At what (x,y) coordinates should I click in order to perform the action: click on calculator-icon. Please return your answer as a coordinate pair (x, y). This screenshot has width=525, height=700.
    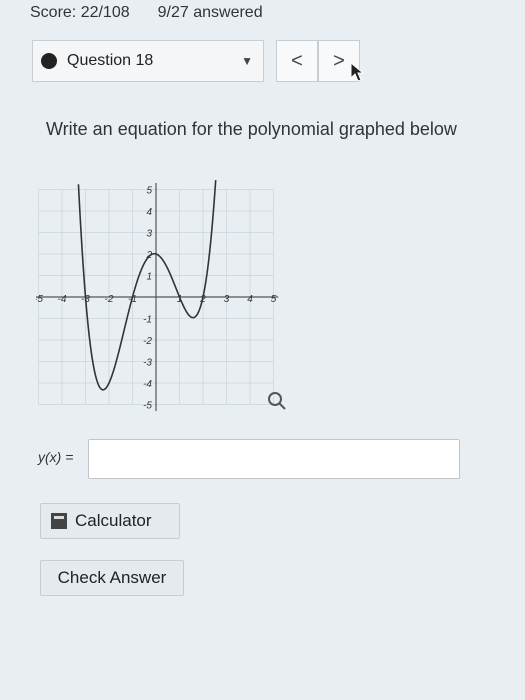
    Looking at the image, I should click on (59, 521).